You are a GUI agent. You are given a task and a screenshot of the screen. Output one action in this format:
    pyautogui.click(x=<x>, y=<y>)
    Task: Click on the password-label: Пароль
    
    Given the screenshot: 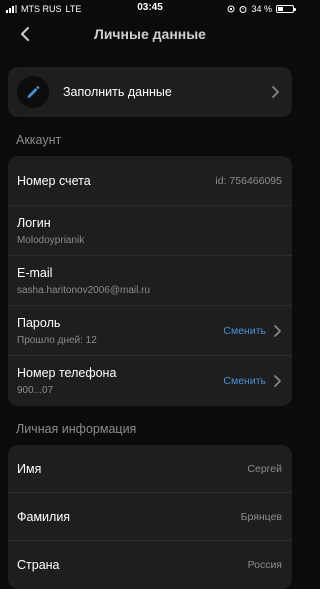 What is the action you would take?
    pyautogui.click(x=39, y=322)
    